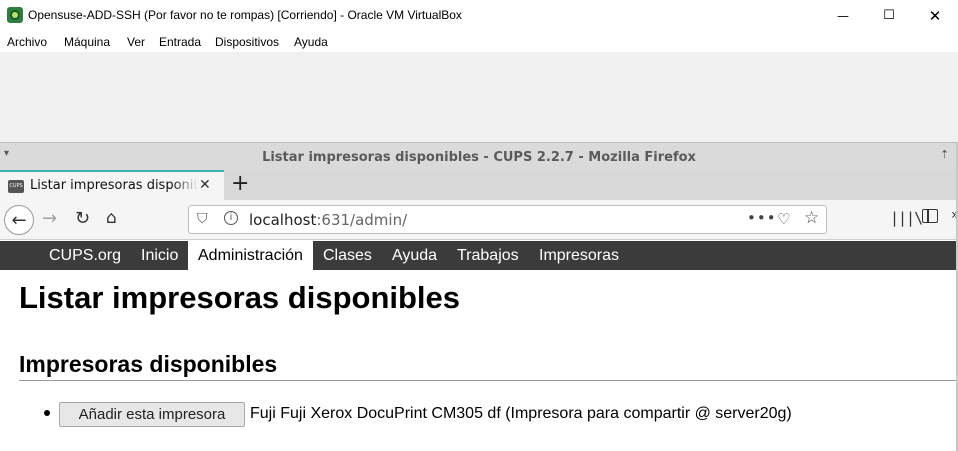 The image size is (958, 451). What do you see at coordinates (250, 255) in the screenshot?
I see `nav-administracion: Administración` at bounding box center [250, 255].